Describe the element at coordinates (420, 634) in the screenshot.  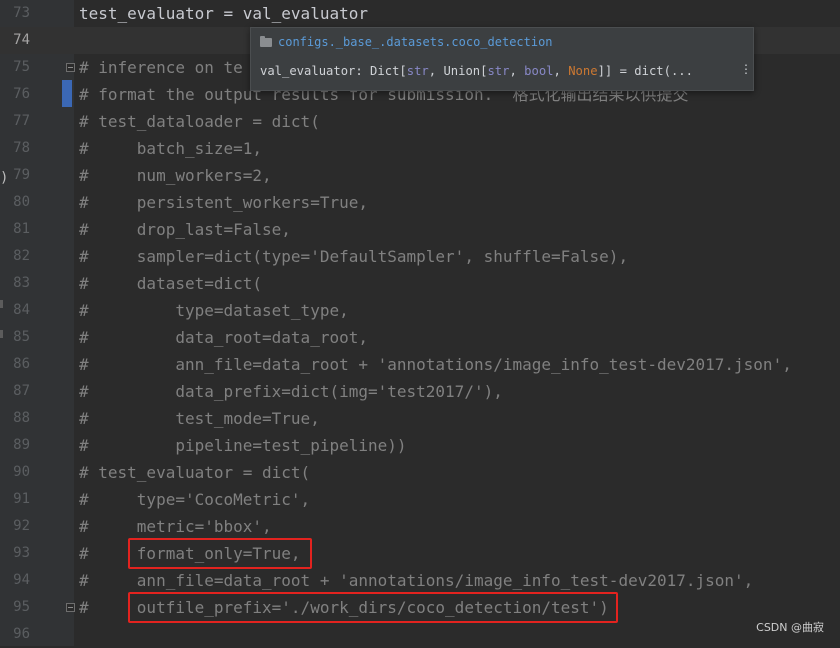
I see `code-line: 96` at that location.